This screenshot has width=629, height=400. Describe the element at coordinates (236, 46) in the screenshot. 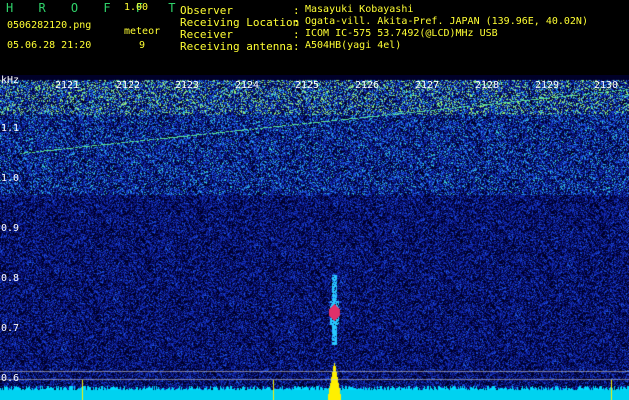

I see `antenna-label: Receiving antenna` at that location.